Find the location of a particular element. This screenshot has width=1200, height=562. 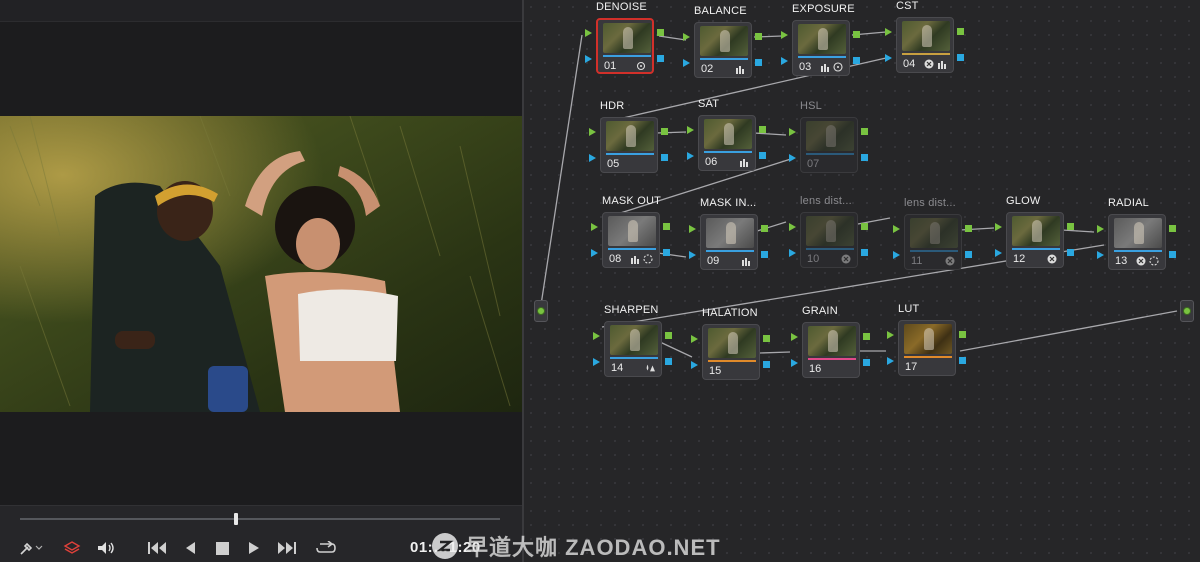

node-08-mask-out: MASK OUT 08 is located at coordinates (630, 231).